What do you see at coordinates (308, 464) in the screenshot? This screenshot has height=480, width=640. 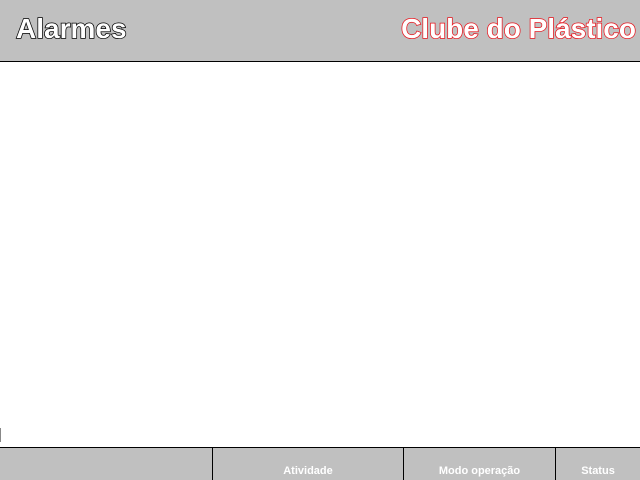 I see `status-cell-atividade: Atividade` at bounding box center [308, 464].